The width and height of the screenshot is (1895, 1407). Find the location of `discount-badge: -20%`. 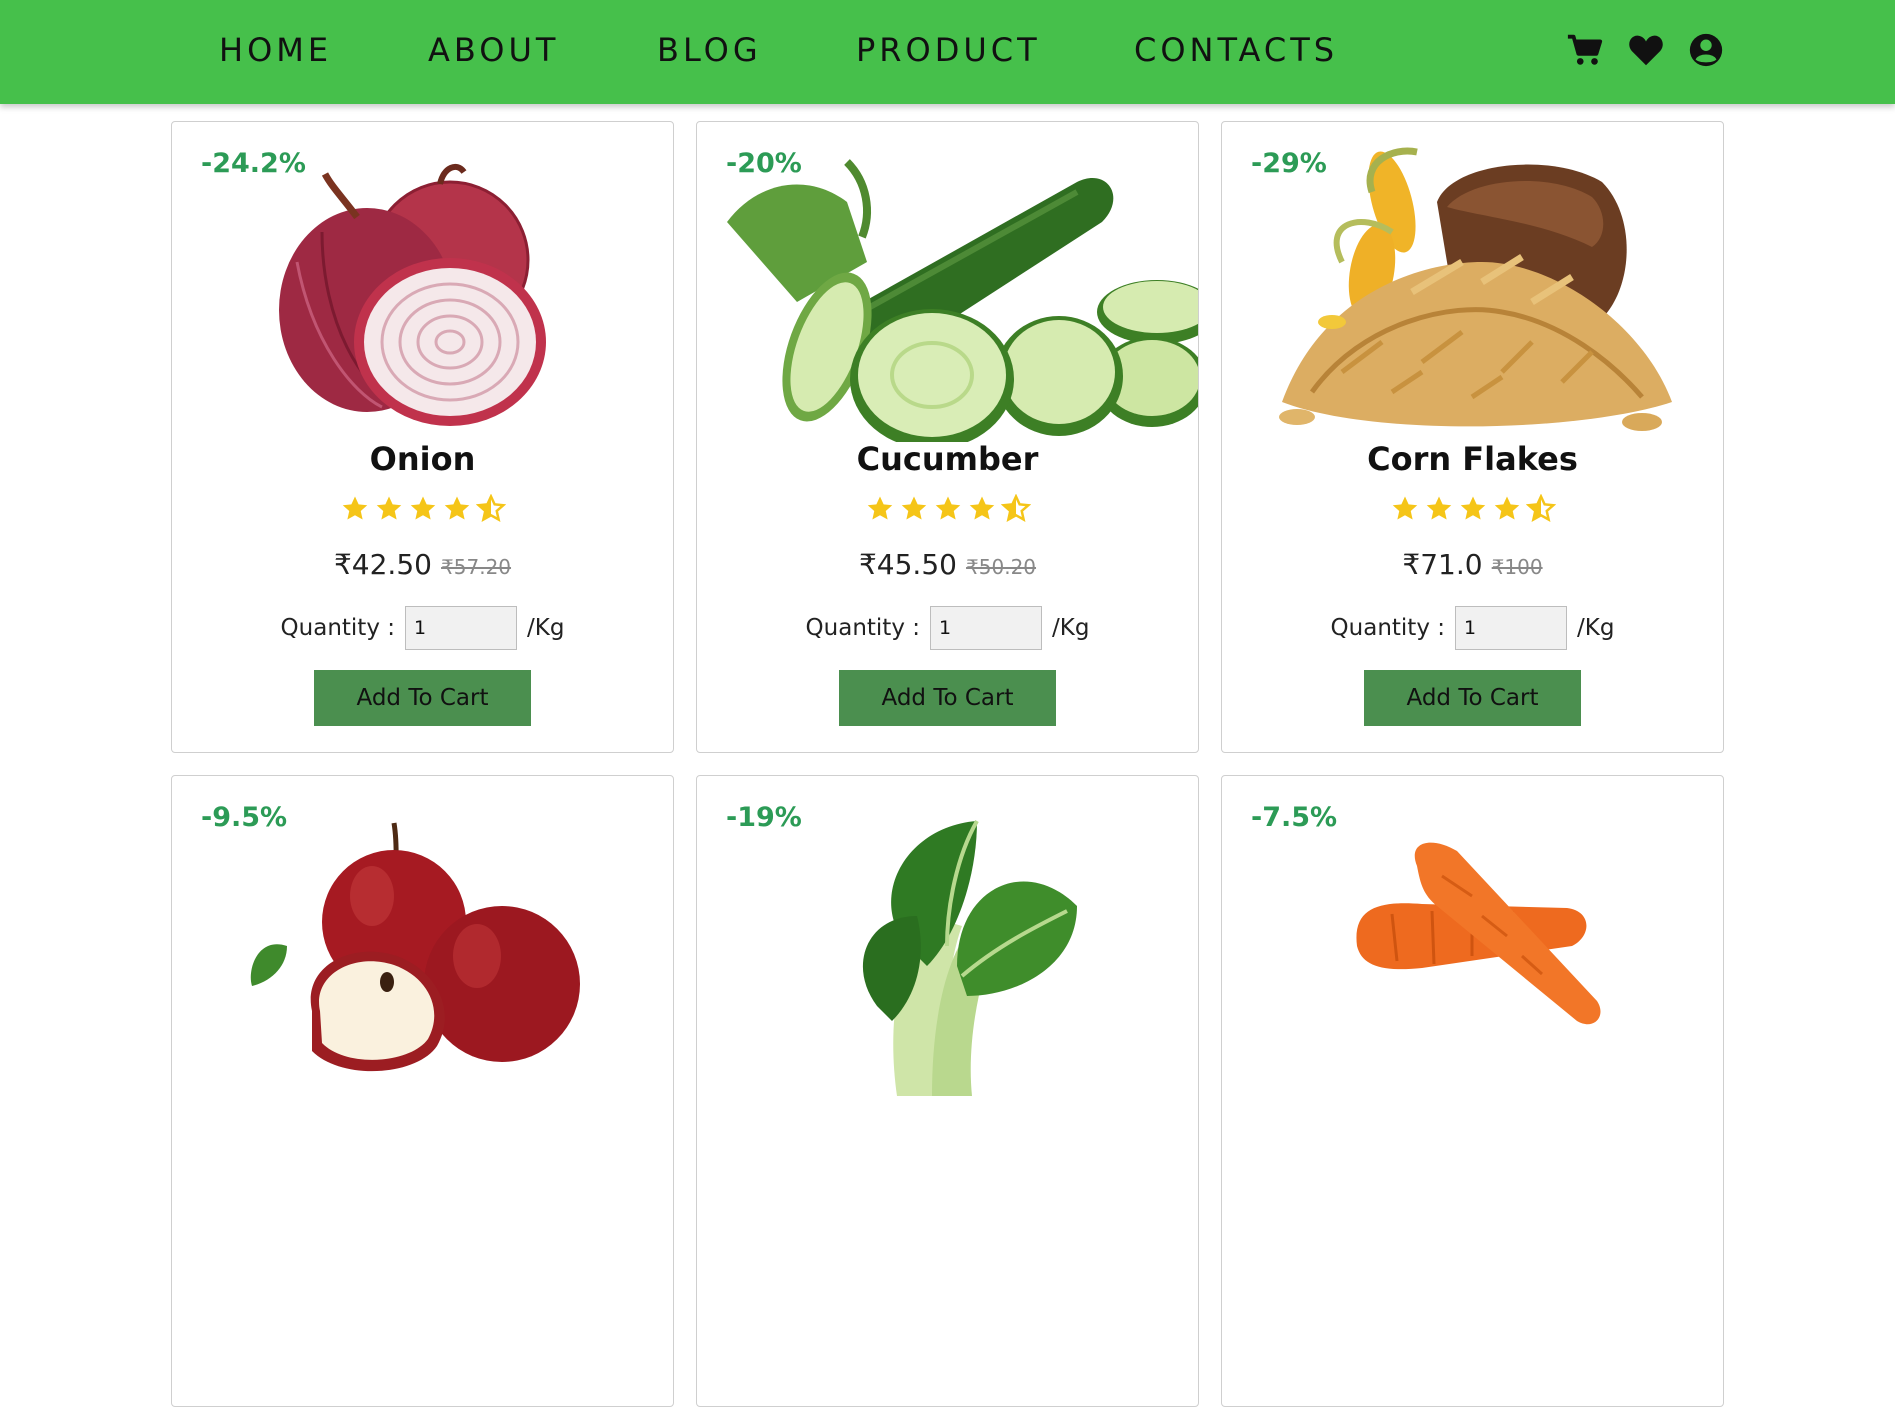

discount-badge: -20% is located at coordinates (764, 163).